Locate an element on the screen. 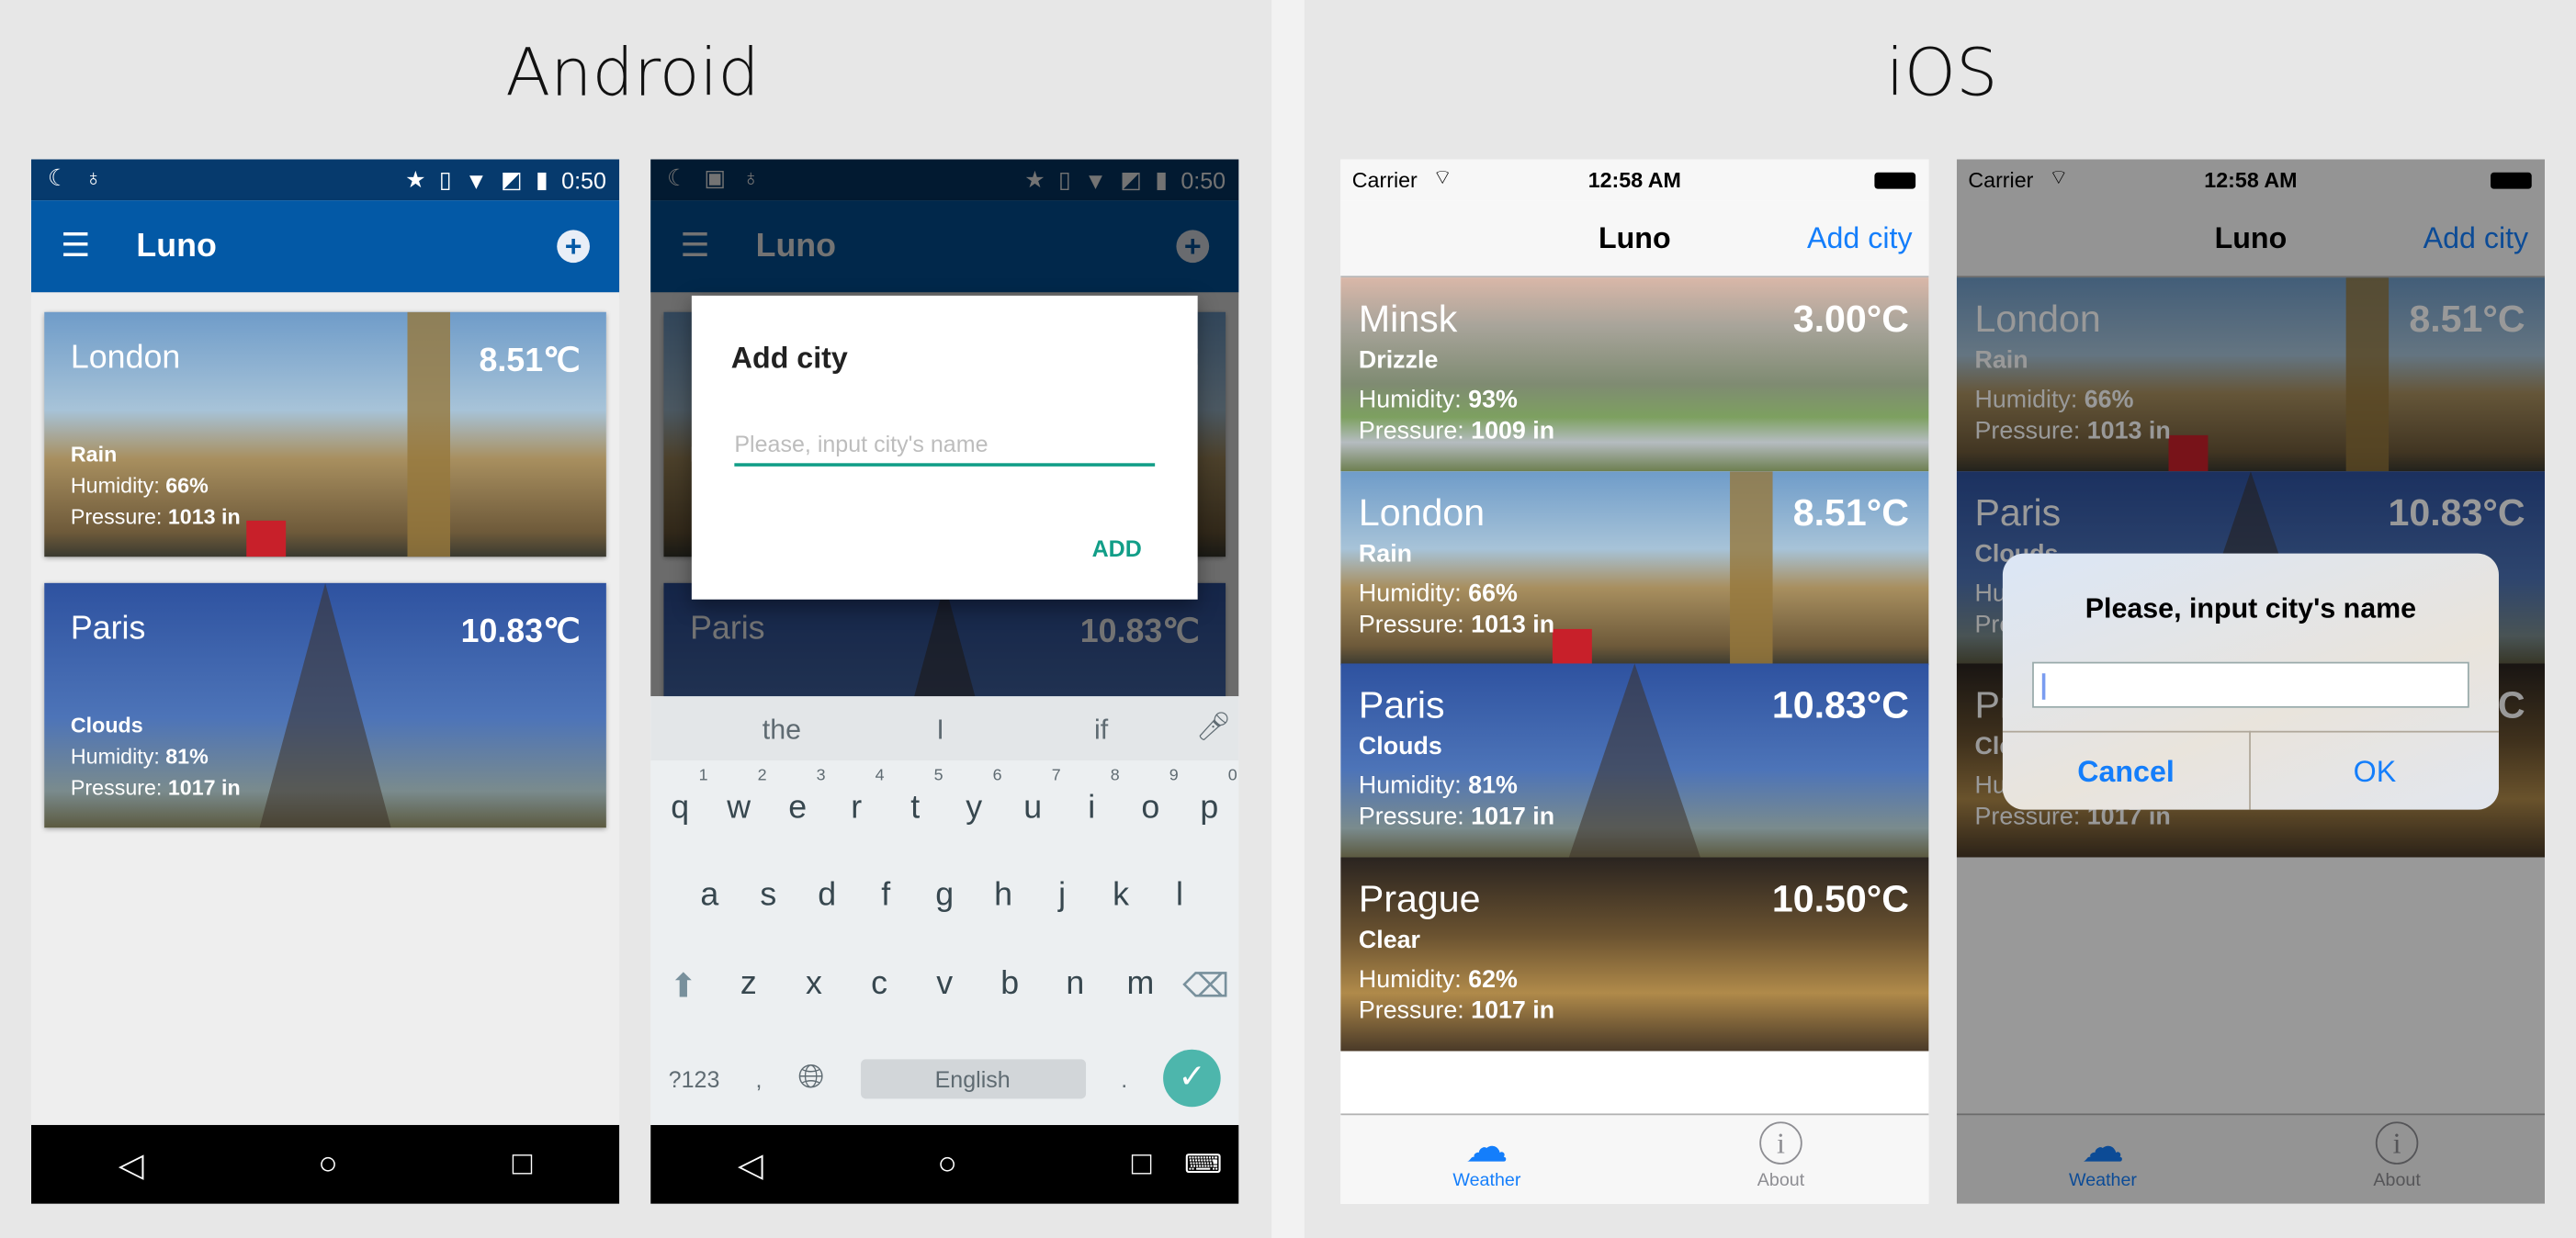  keyboard-icon: ⌨ is located at coordinates (1203, 1164).